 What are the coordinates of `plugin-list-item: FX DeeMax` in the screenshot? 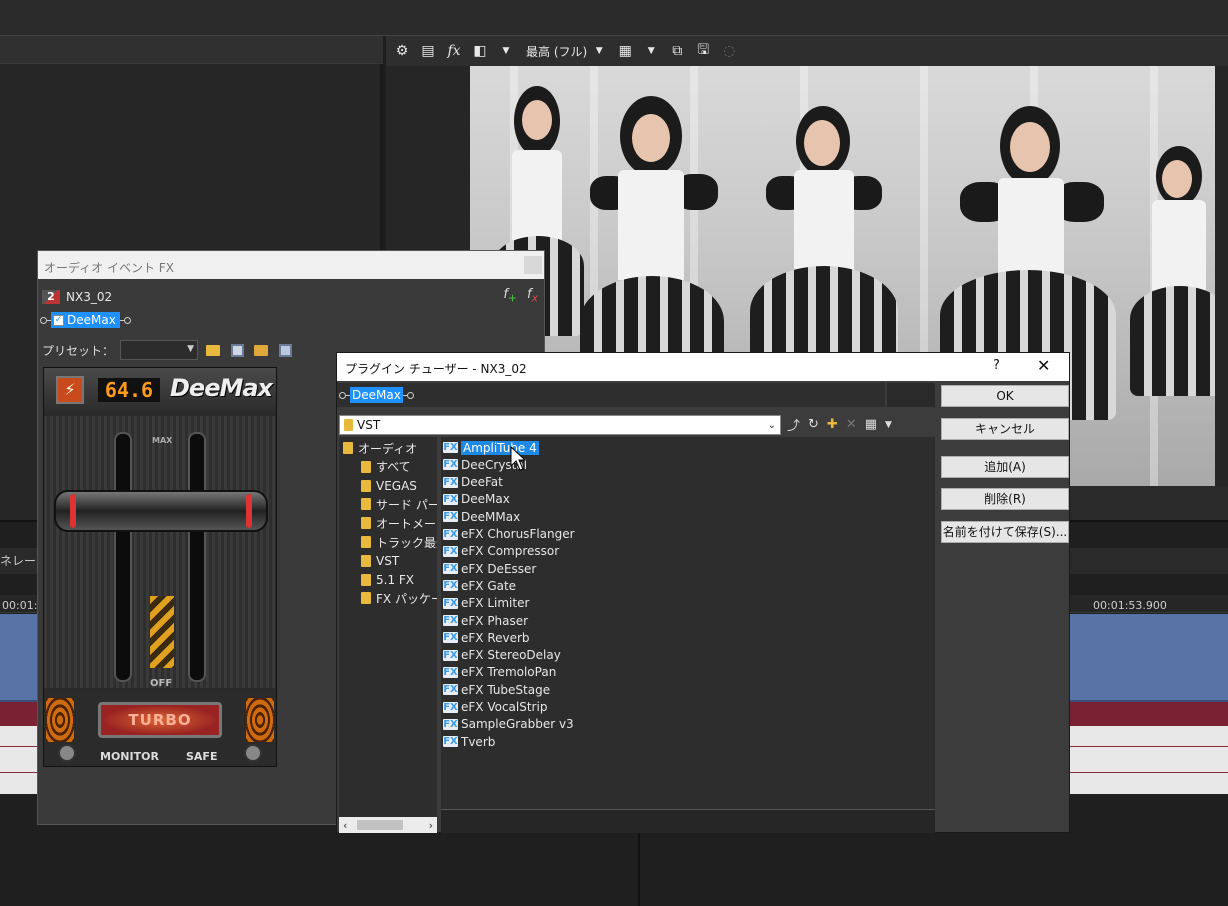 It's located at (476, 499).